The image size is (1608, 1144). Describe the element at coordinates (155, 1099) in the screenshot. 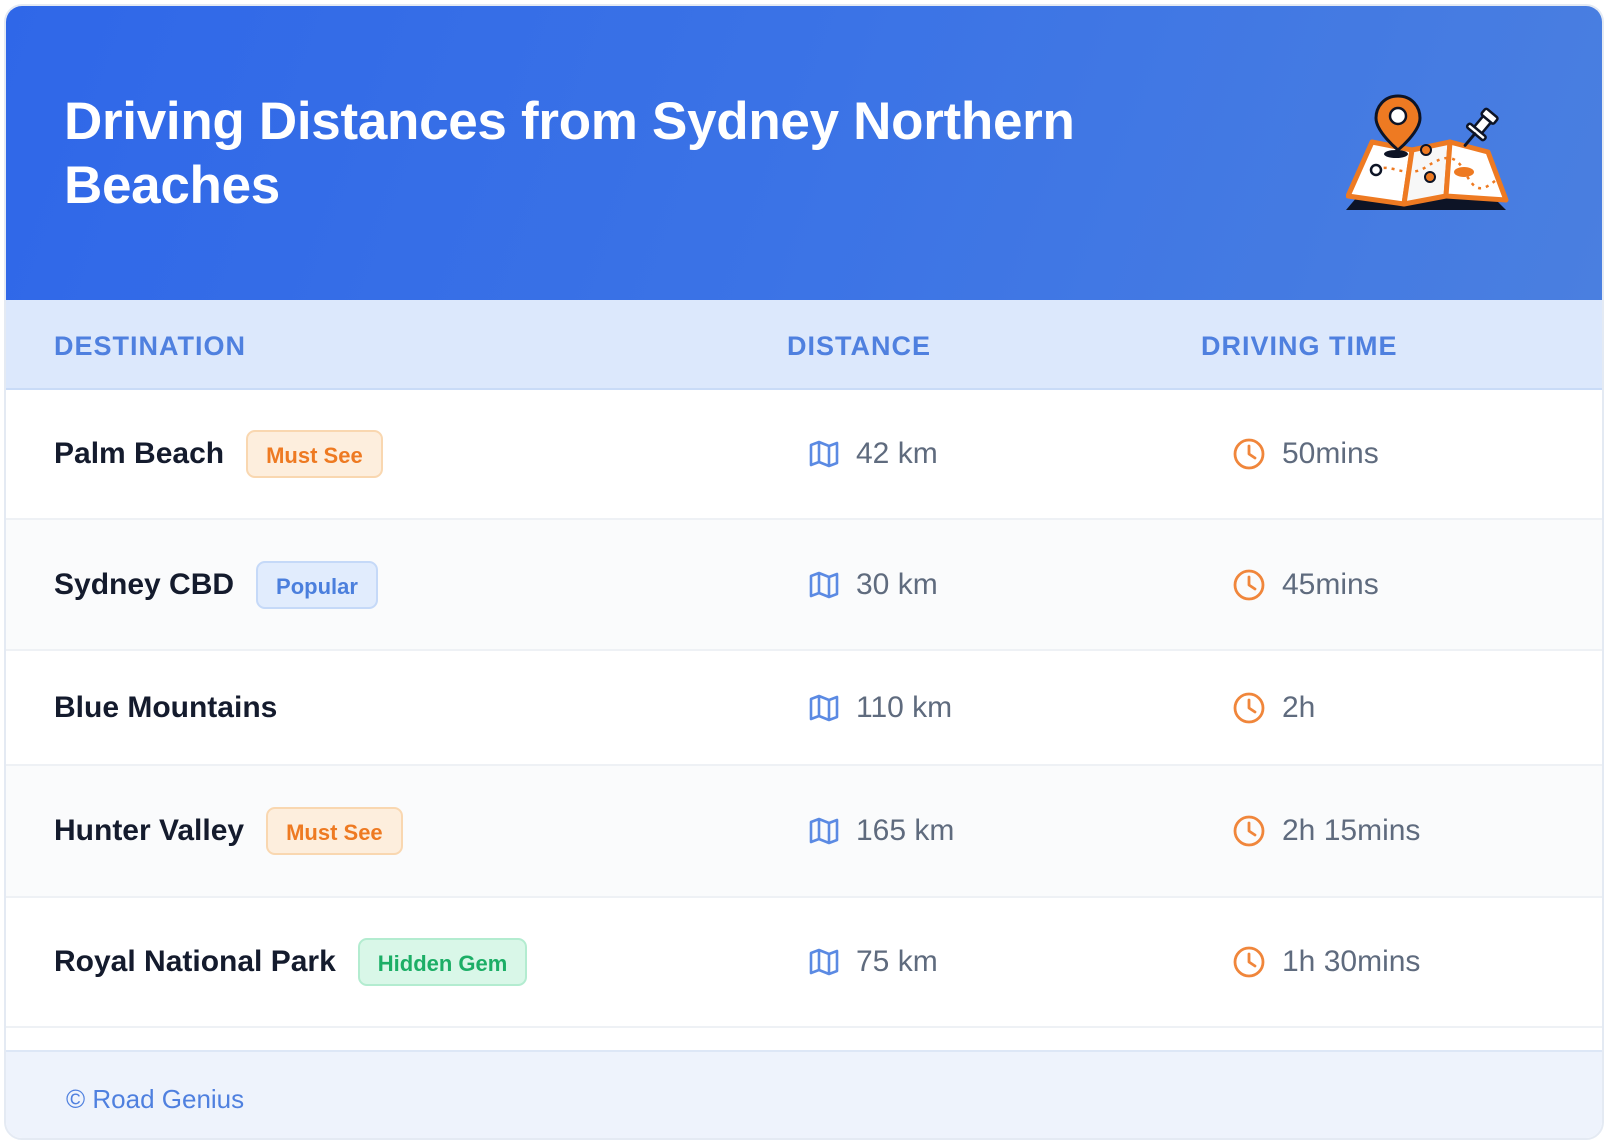

I see `copyright-text: © Road Genius` at that location.